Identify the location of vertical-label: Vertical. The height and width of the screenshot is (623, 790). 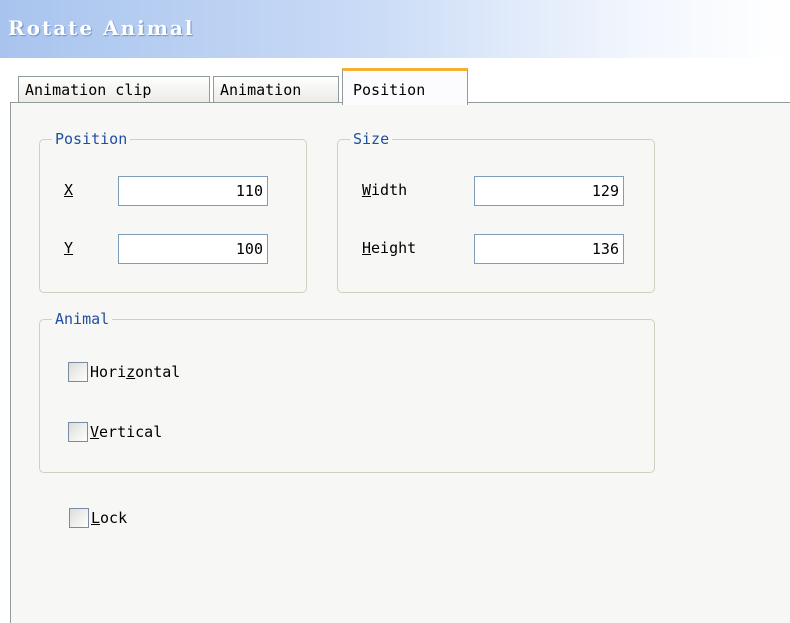
(126, 432).